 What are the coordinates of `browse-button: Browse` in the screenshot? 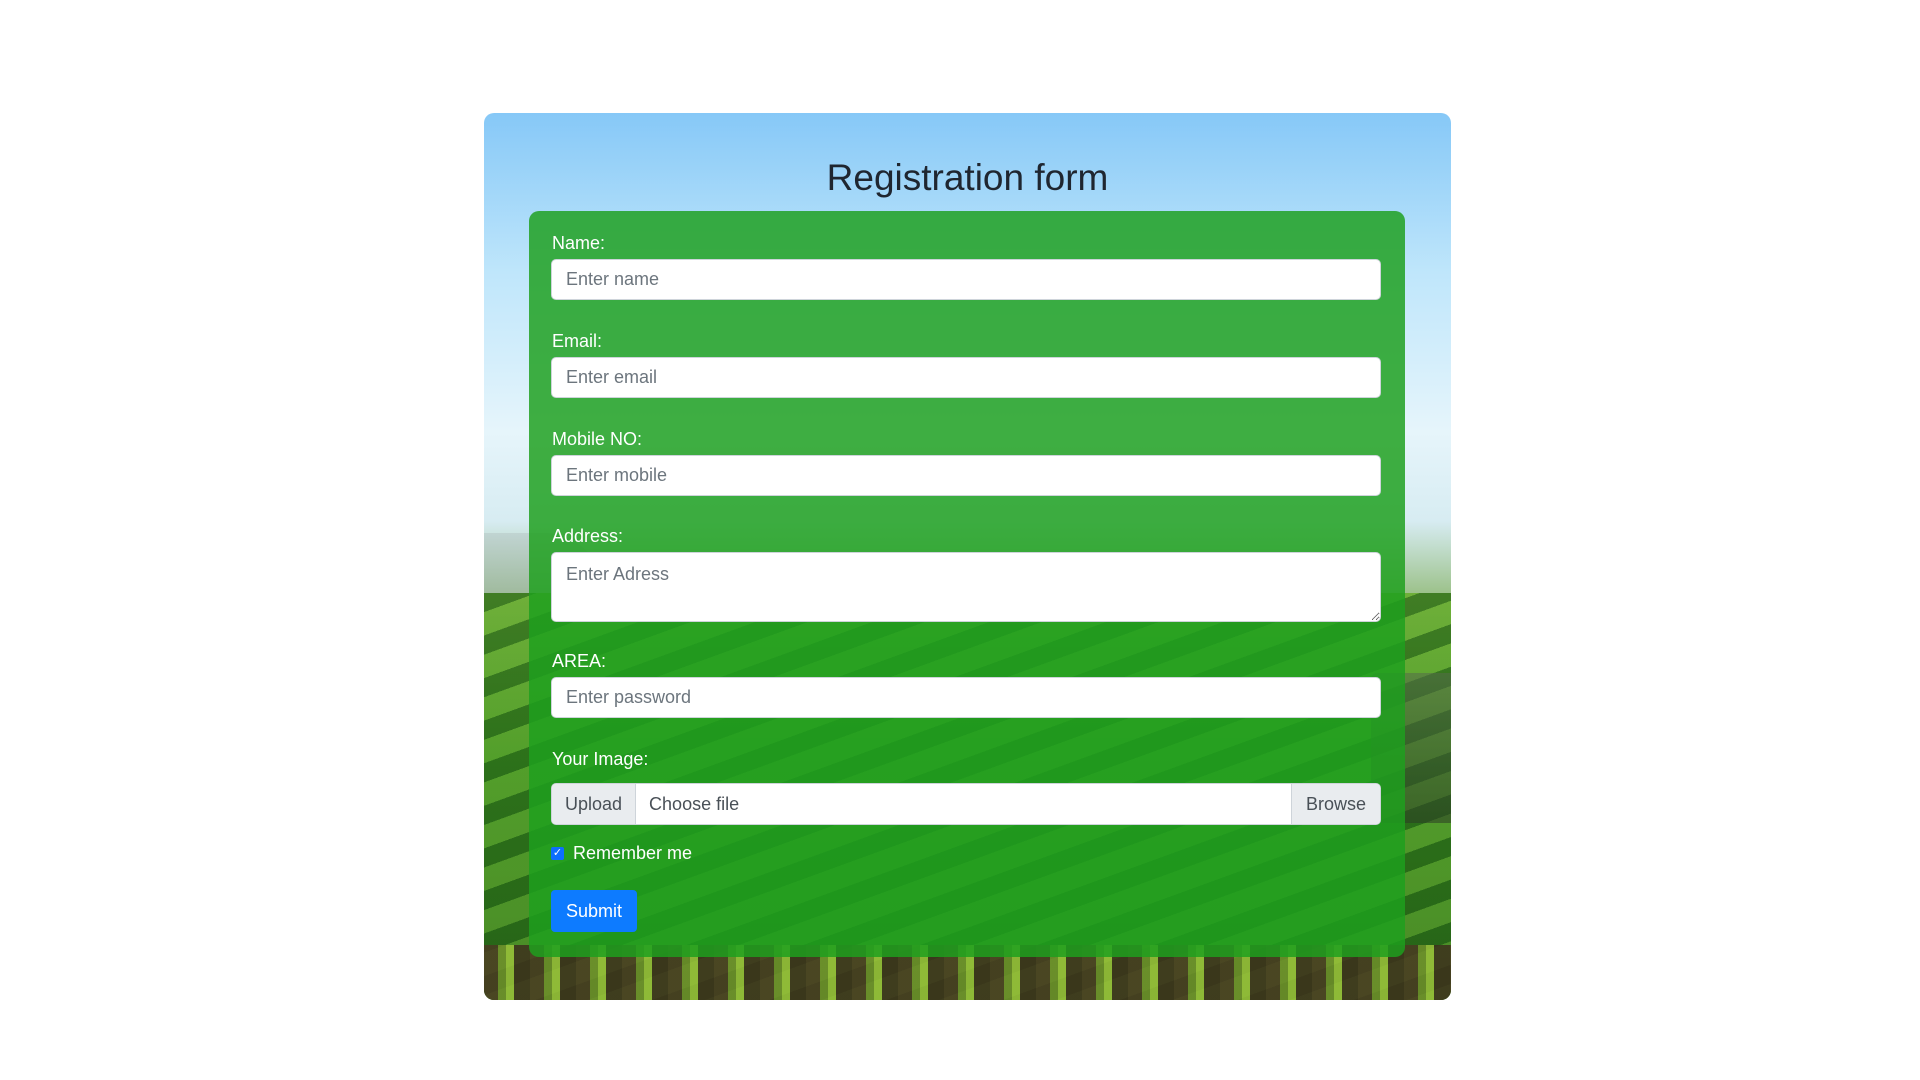 It's located at (1335, 804).